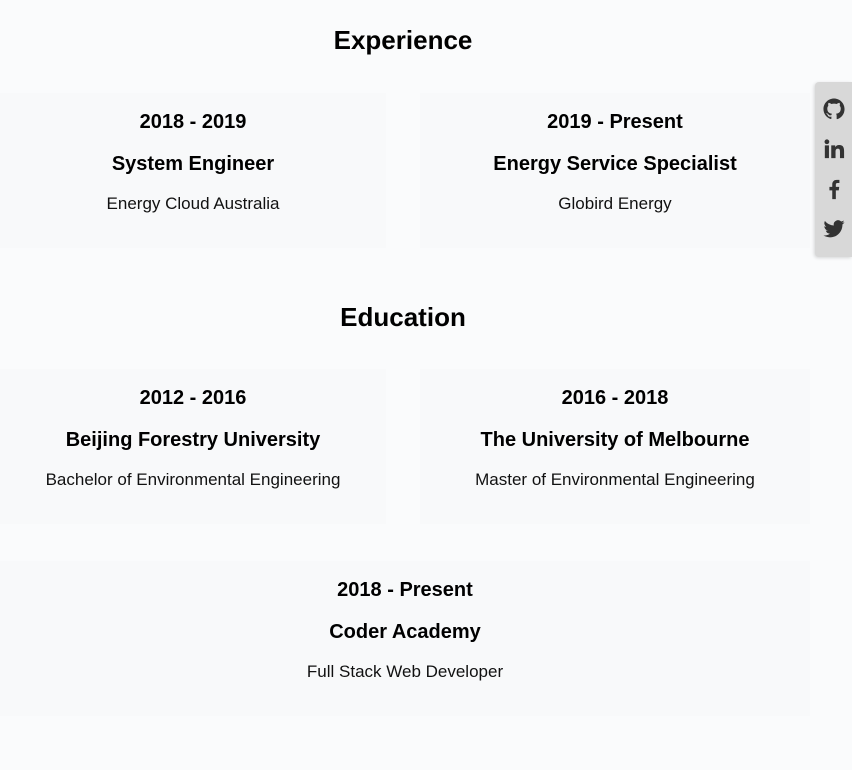 The width and height of the screenshot is (852, 770). What do you see at coordinates (615, 398) in the screenshot?
I see `education-period: 2016 - 2018` at bounding box center [615, 398].